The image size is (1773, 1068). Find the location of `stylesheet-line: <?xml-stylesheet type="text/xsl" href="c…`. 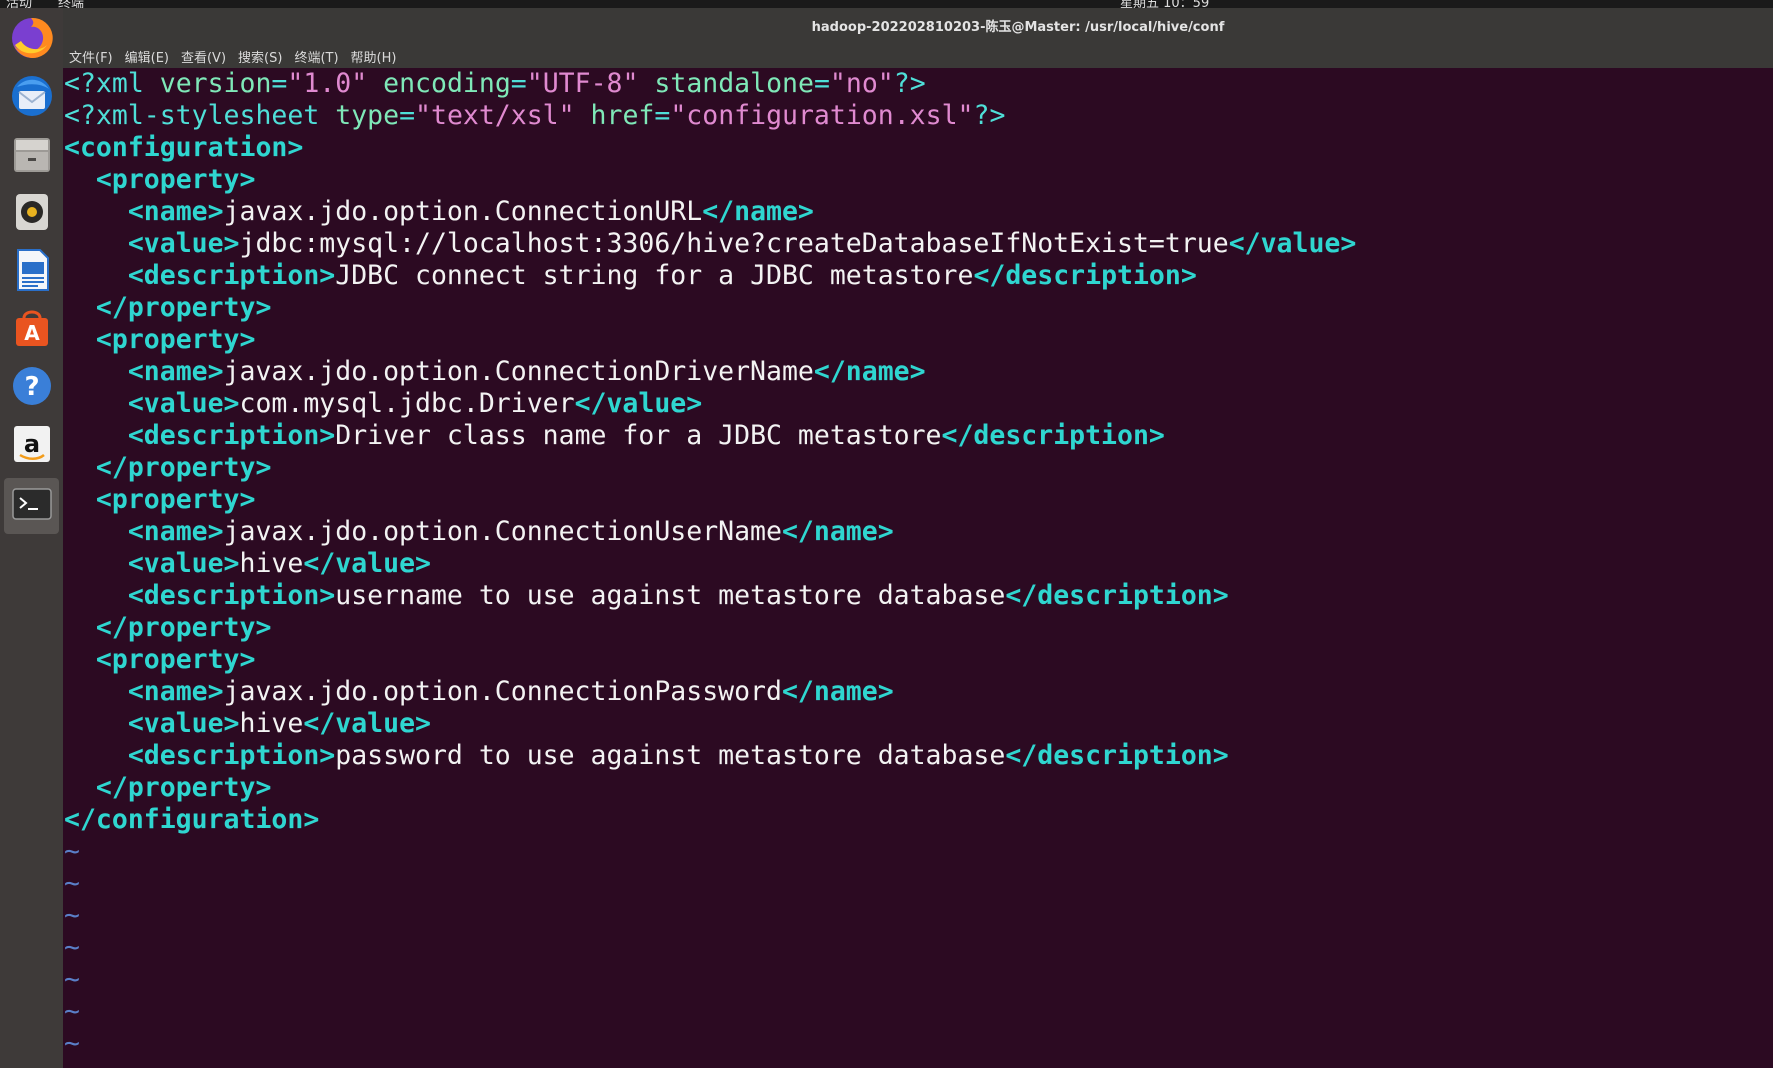

stylesheet-line: <?xml-stylesheet type="text/xsl" href="c… is located at coordinates (535, 115).